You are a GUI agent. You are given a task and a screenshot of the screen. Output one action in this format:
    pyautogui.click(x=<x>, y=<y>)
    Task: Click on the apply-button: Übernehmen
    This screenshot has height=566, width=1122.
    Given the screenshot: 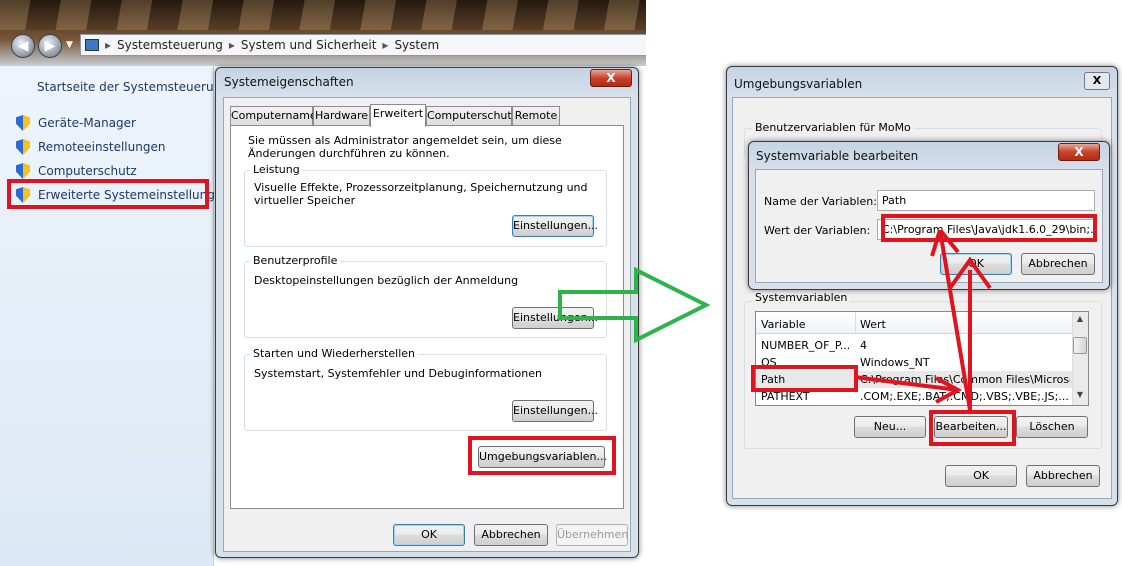 What is the action you would take?
    pyautogui.click(x=592, y=535)
    